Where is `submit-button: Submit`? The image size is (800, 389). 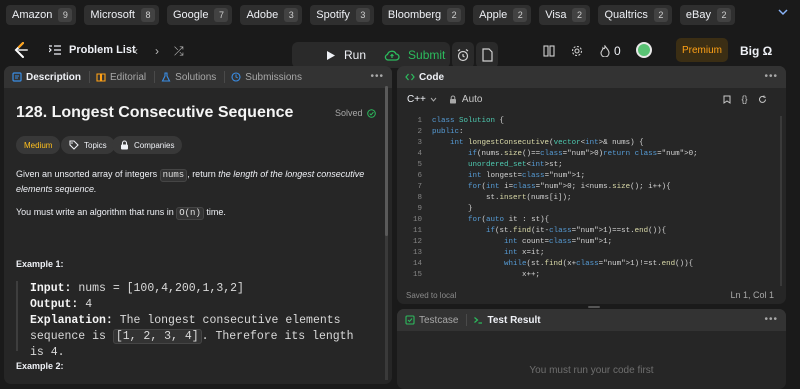 submit-button: Submit is located at coordinates (410, 55).